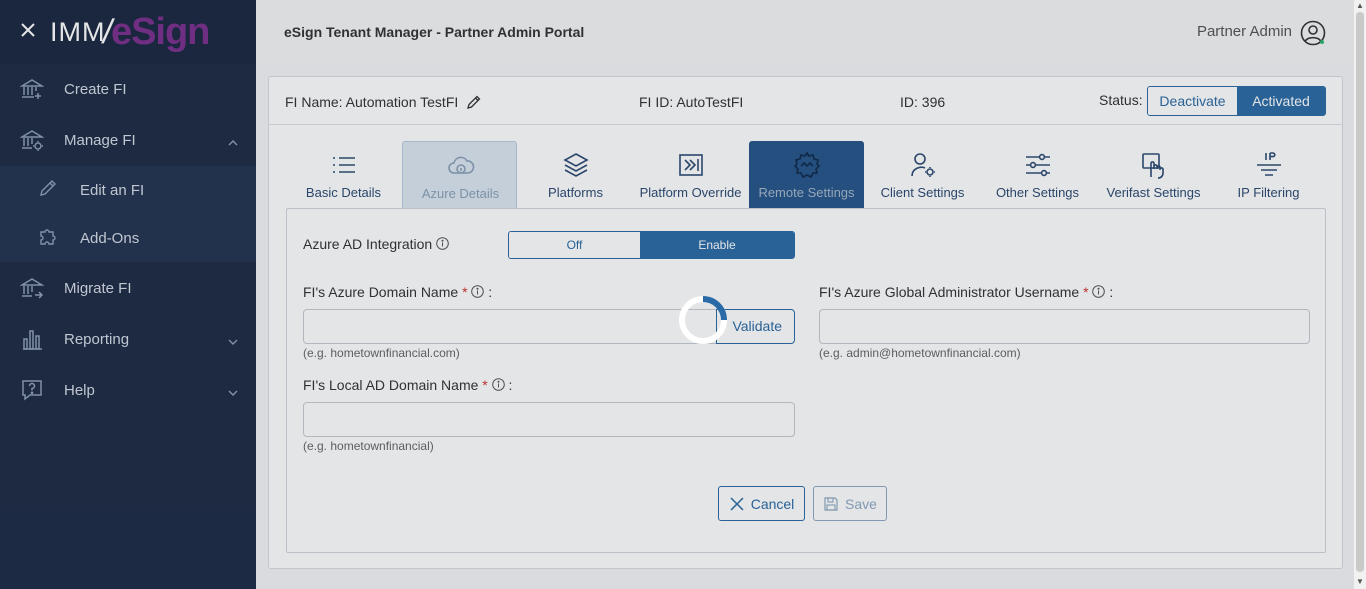  I want to click on vertical-scrollbar: ▲ ▼, so click(1360, 294).